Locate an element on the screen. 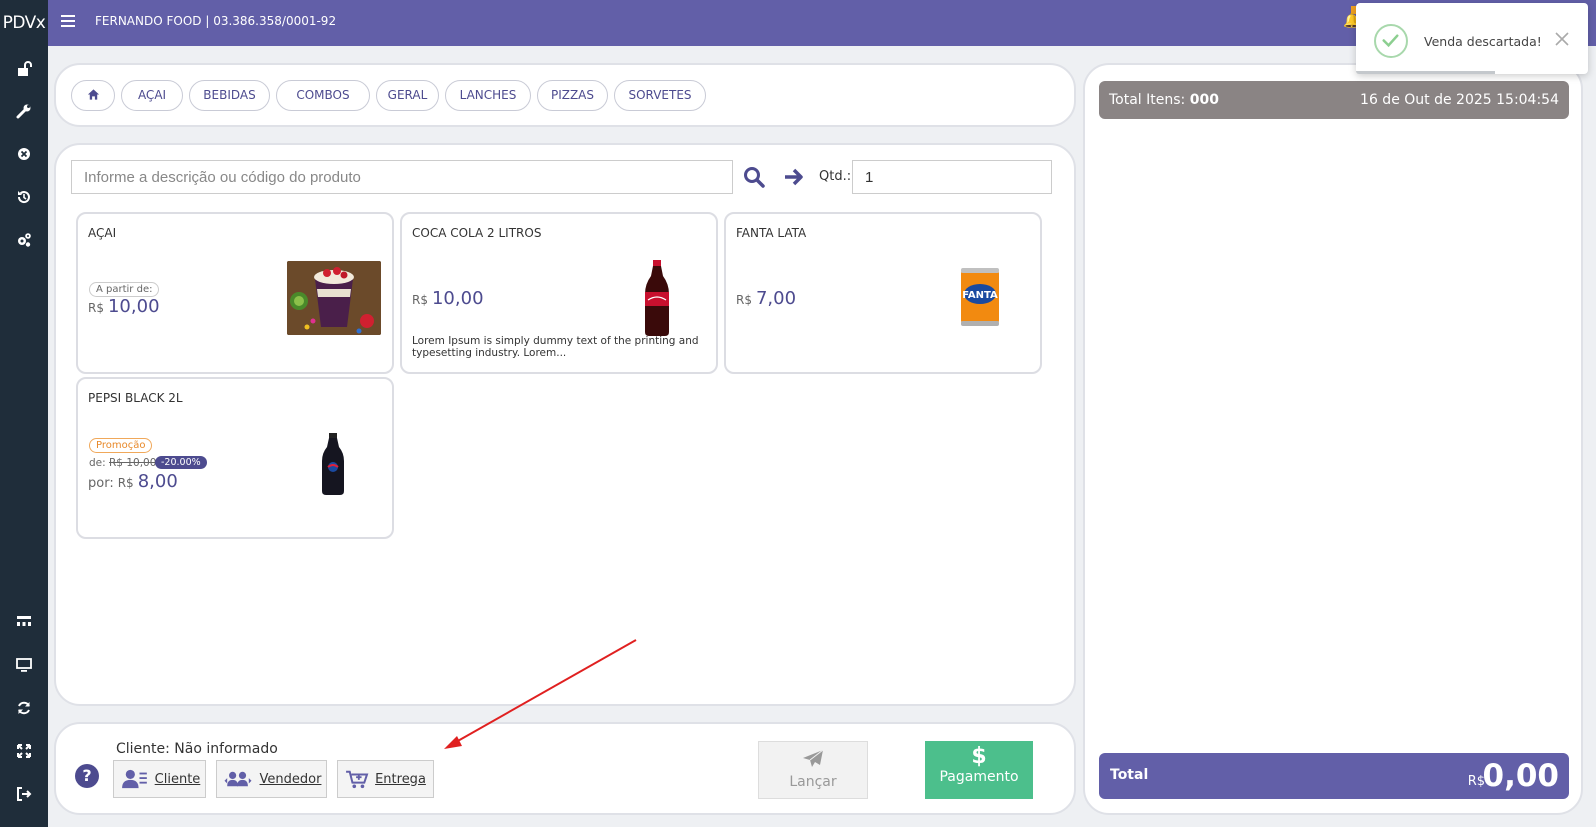  total-value: 0,00 is located at coordinates (1521, 776).